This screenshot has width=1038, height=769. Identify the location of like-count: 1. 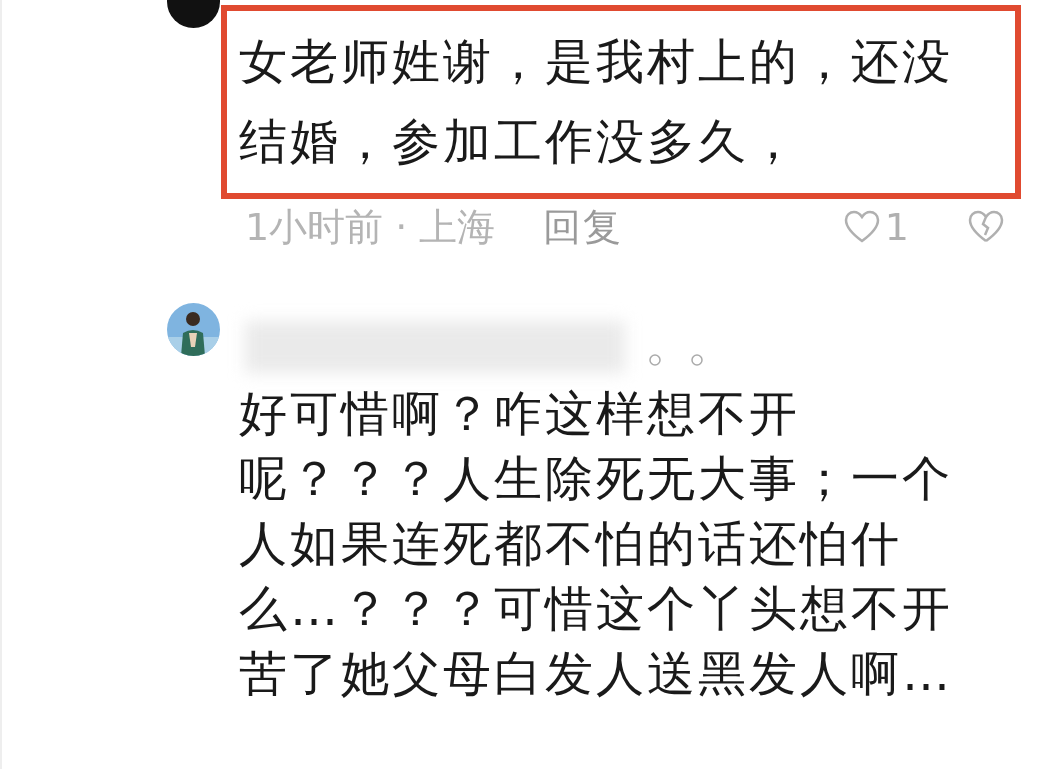
(896, 227).